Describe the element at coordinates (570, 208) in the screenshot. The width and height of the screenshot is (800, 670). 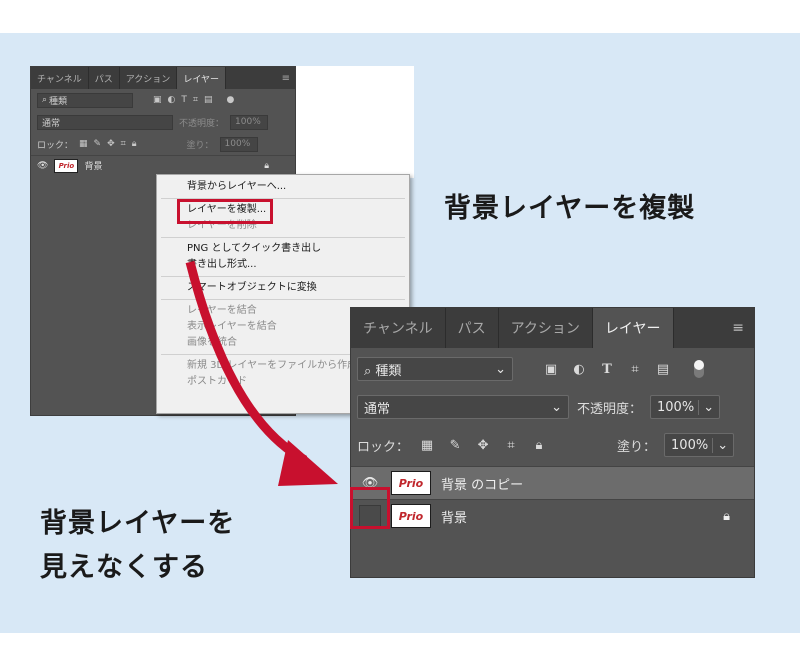
I see `caption-duplicate: 背景レイヤーを複製` at that location.